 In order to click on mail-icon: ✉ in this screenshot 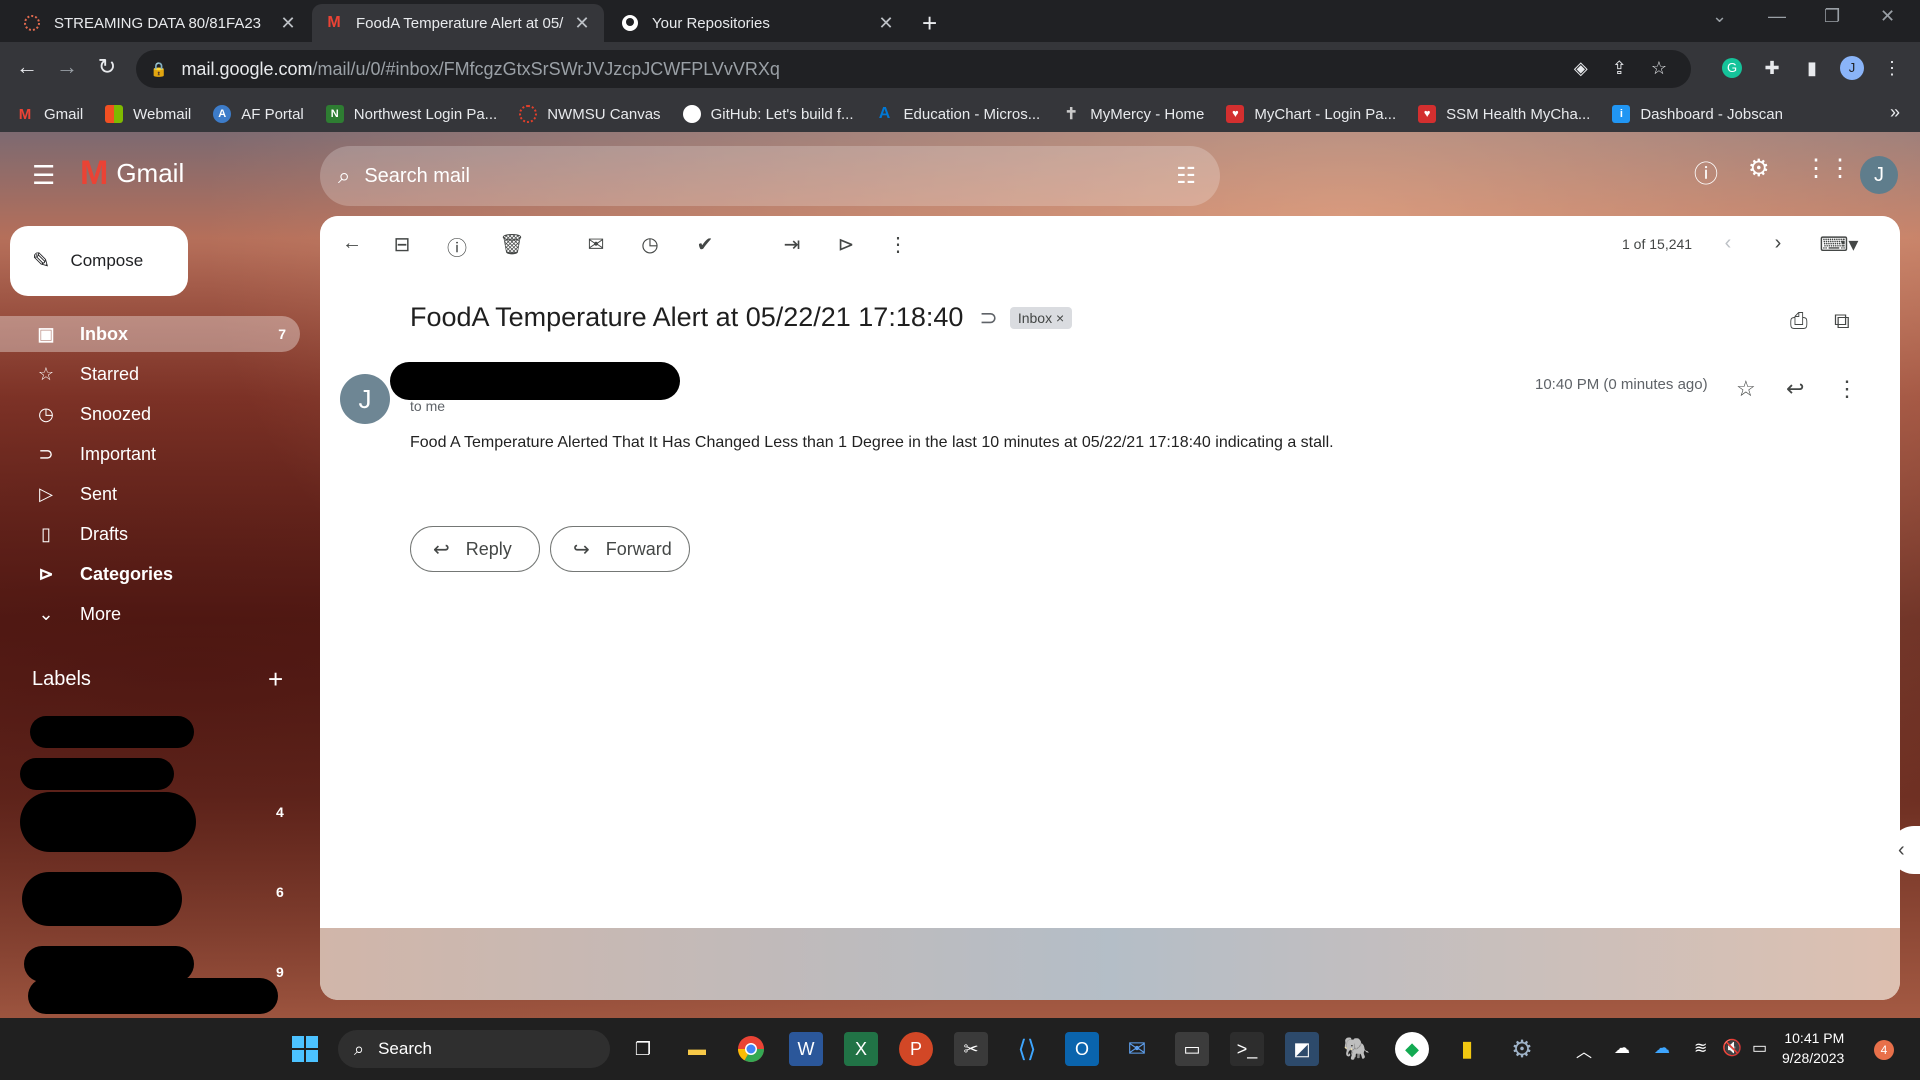, I will do `click(1137, 1049)`.